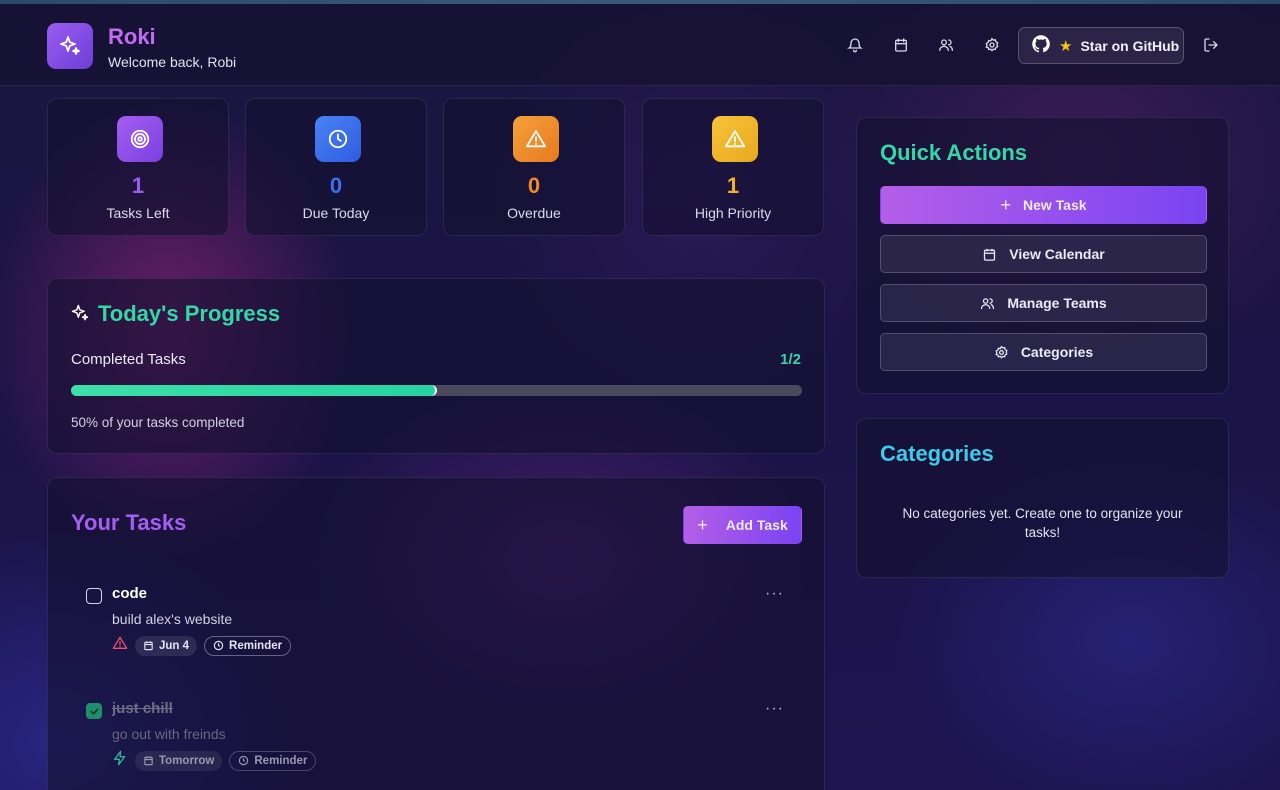  Describe the element at coordinates (158, 422) in the screenshot. I see `progress-caption: 50% of your tasks completed` at that location.